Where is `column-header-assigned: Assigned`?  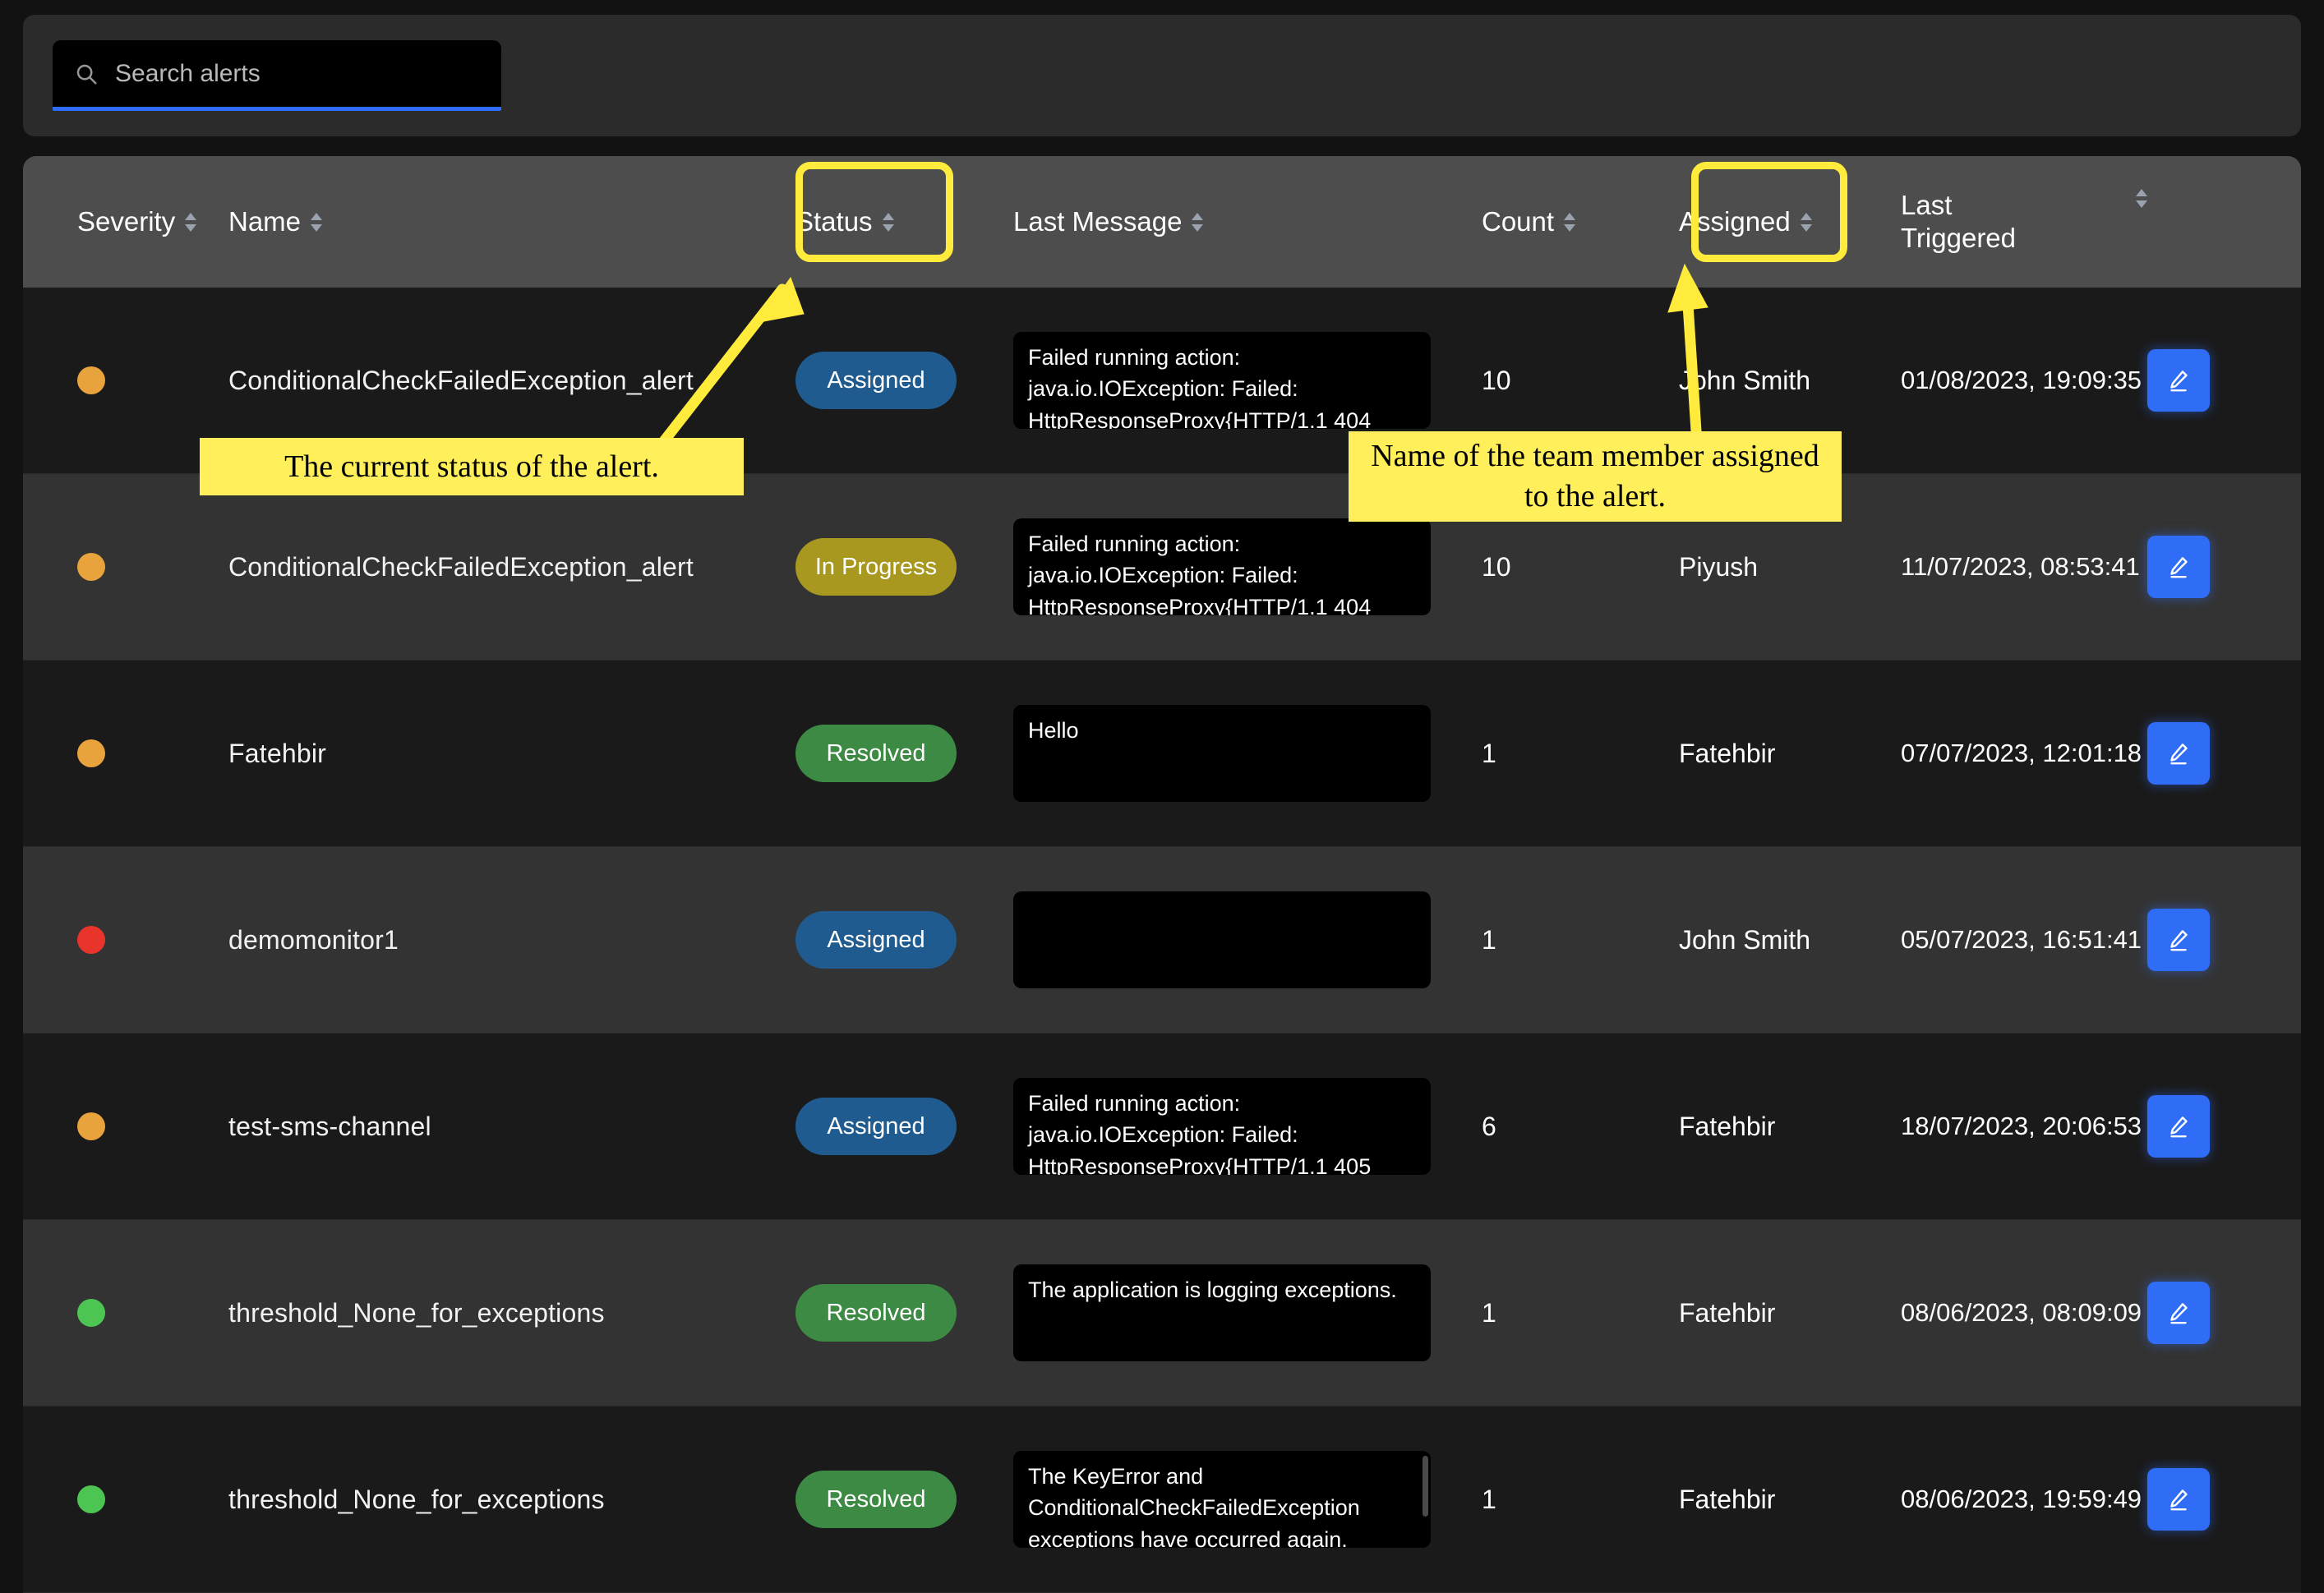 column-header-assigned: Assigned is located at coordinates (1790, 221).